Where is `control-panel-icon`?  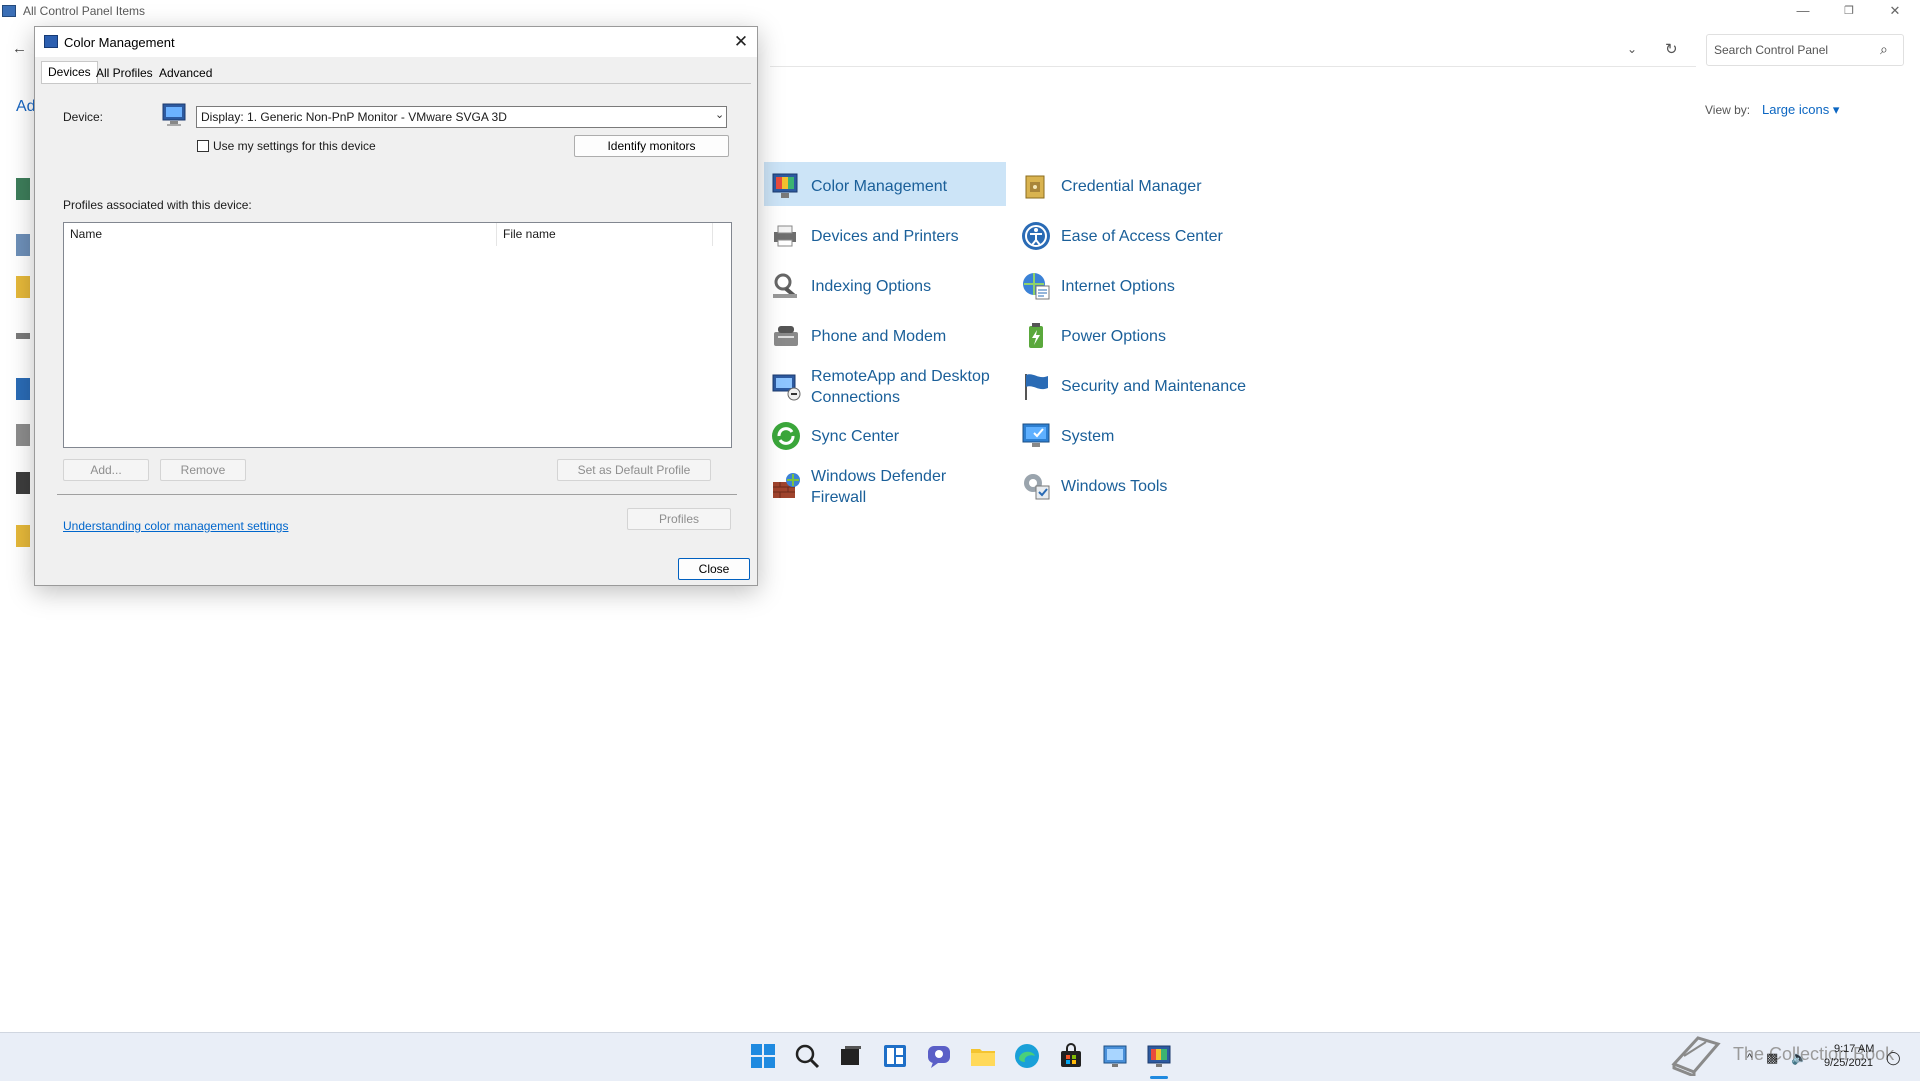
control-panel-icon is located at coordinates (9, 11).